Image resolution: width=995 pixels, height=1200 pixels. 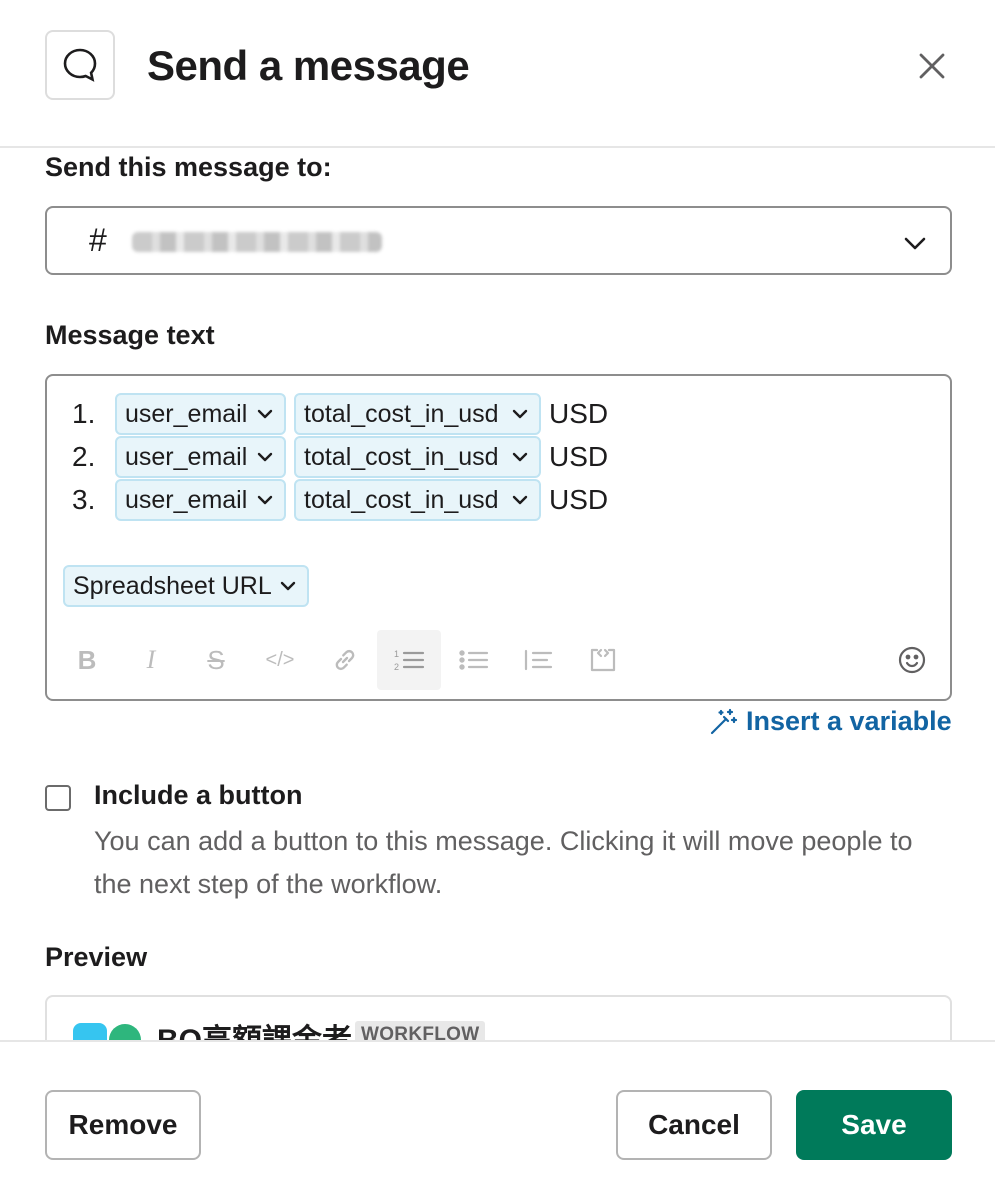 I want to click on code-block-icon, so click(x=603, y=660).